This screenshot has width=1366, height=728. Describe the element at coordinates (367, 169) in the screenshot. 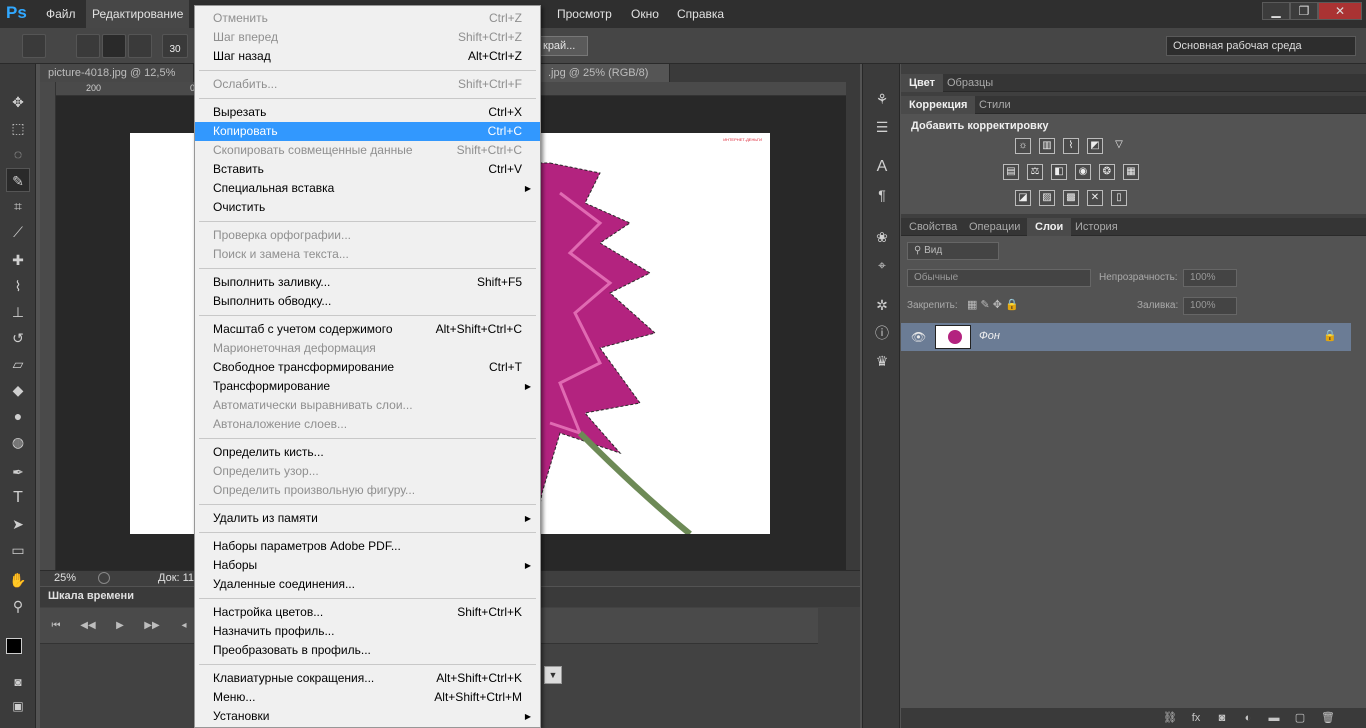

I see `menu-item: Вставить Ctrl+V` at that location.